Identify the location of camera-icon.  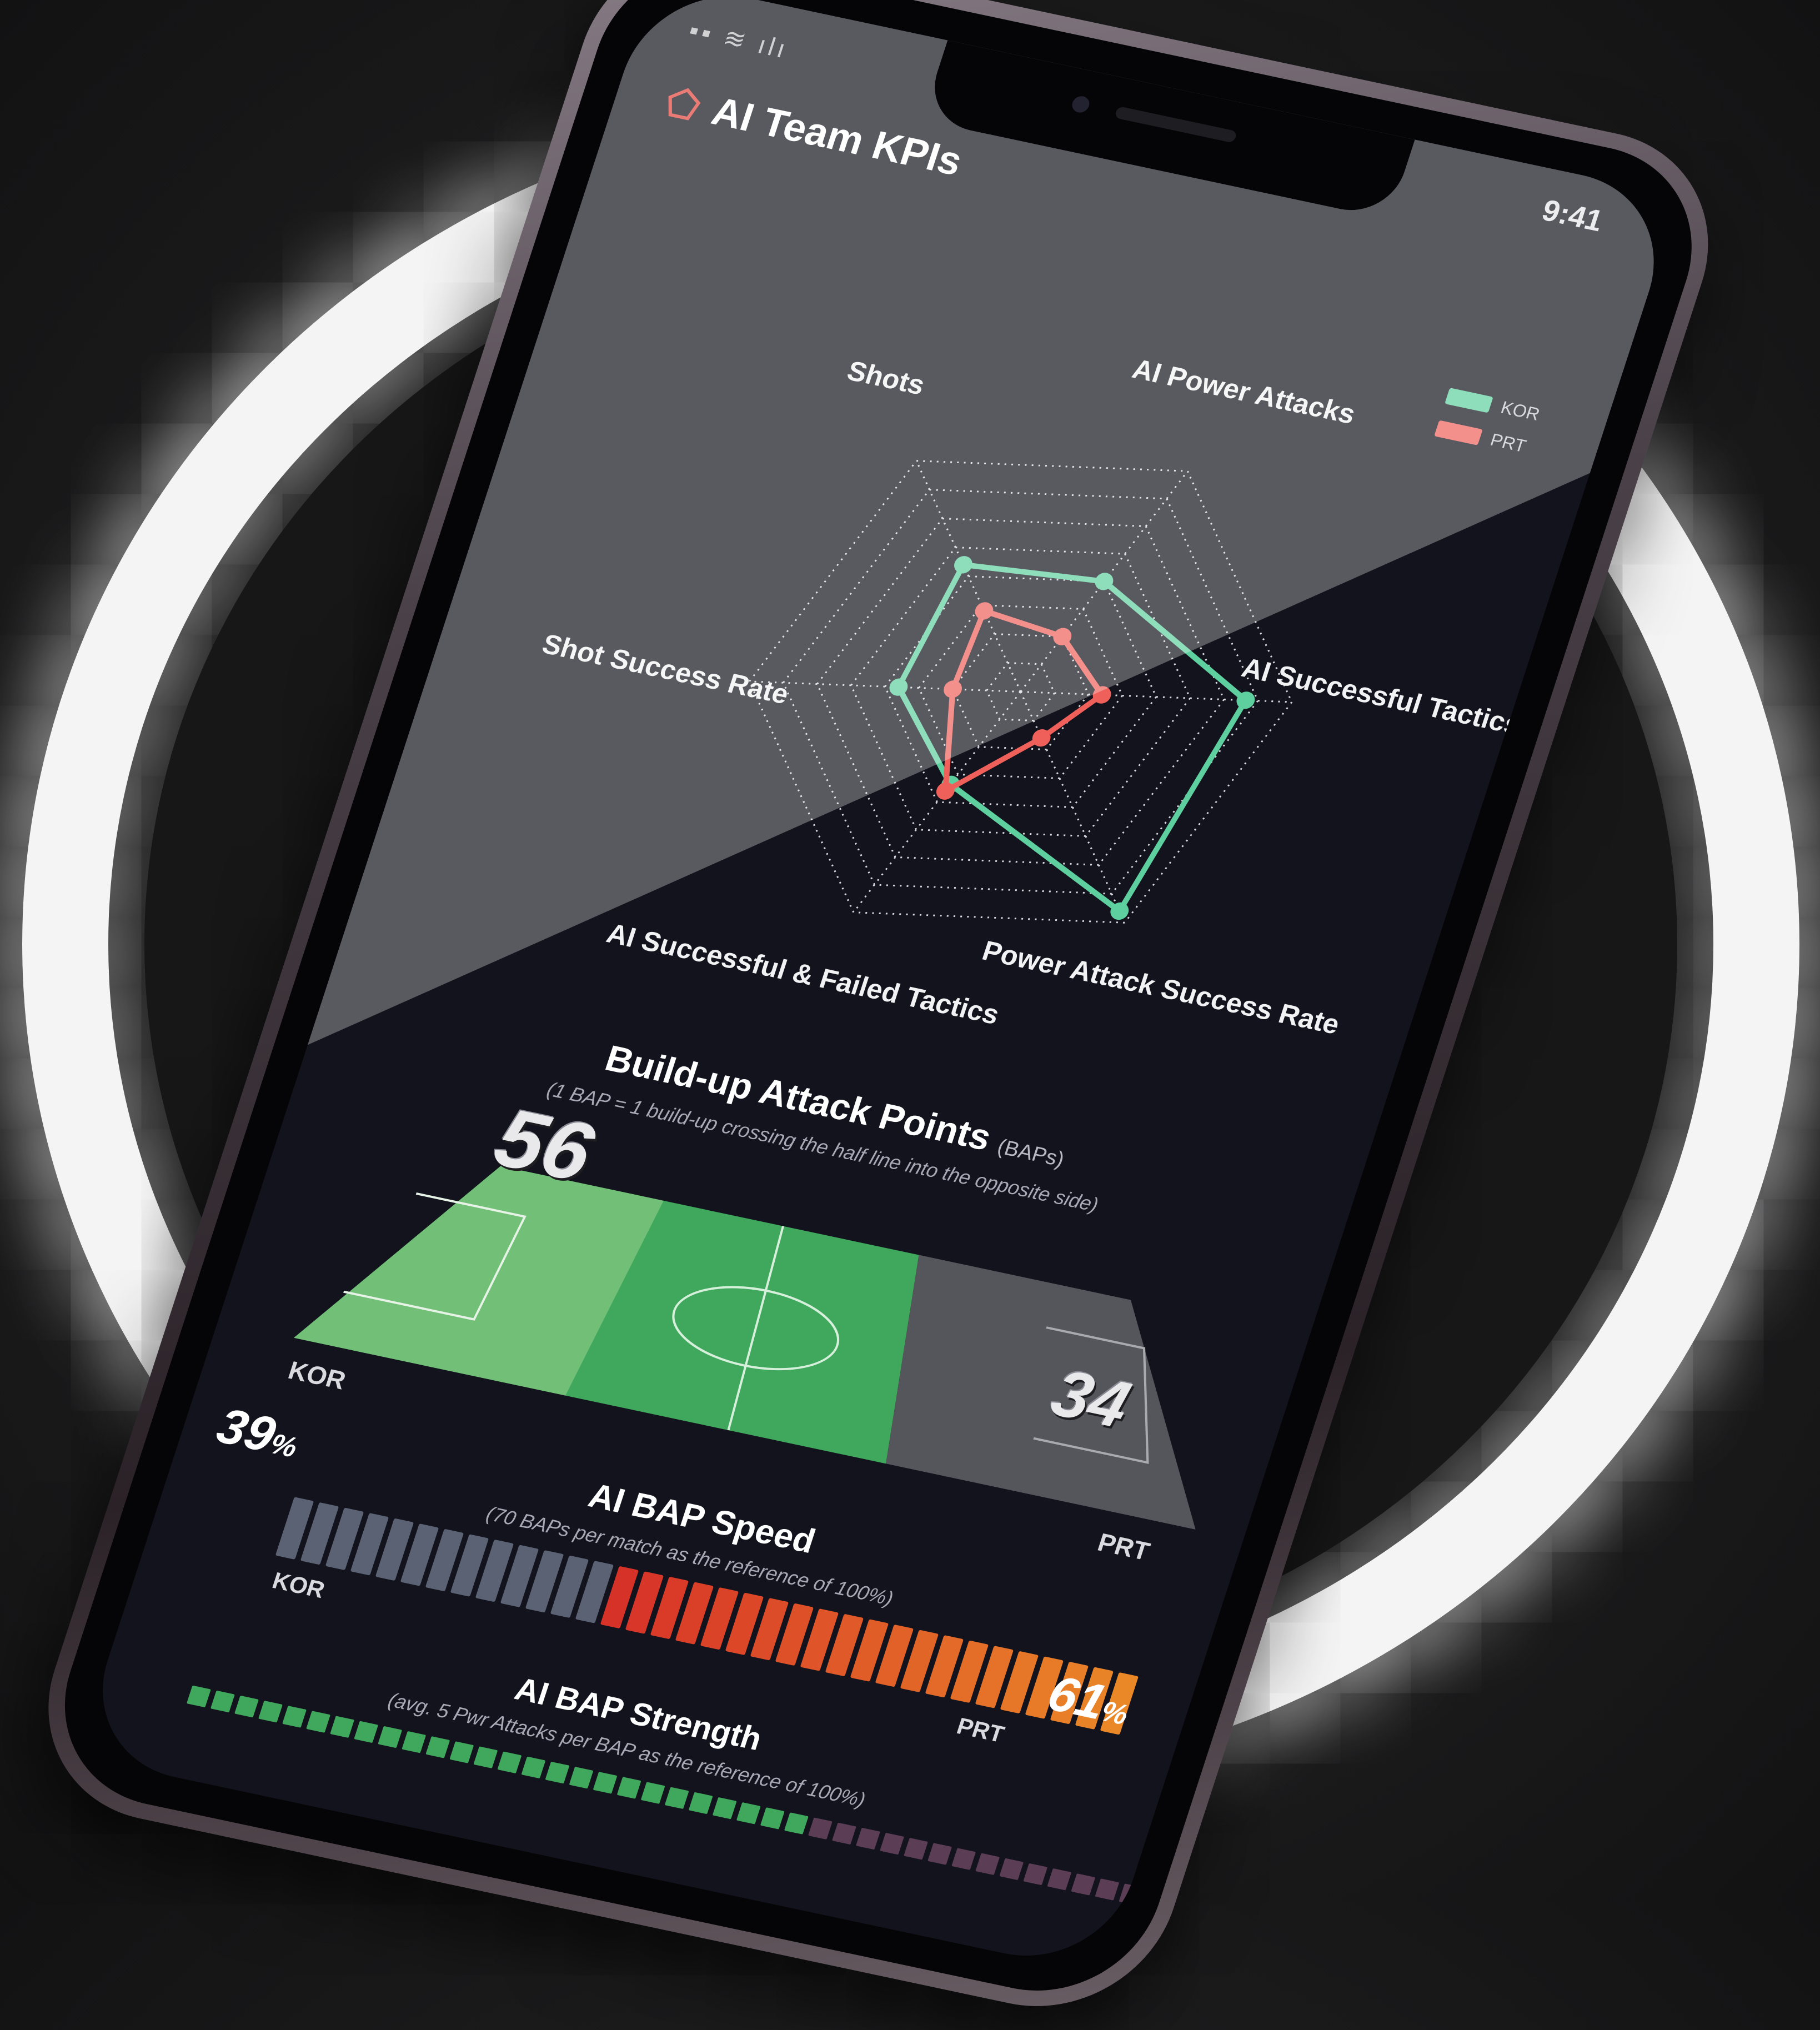
(1081, 104).